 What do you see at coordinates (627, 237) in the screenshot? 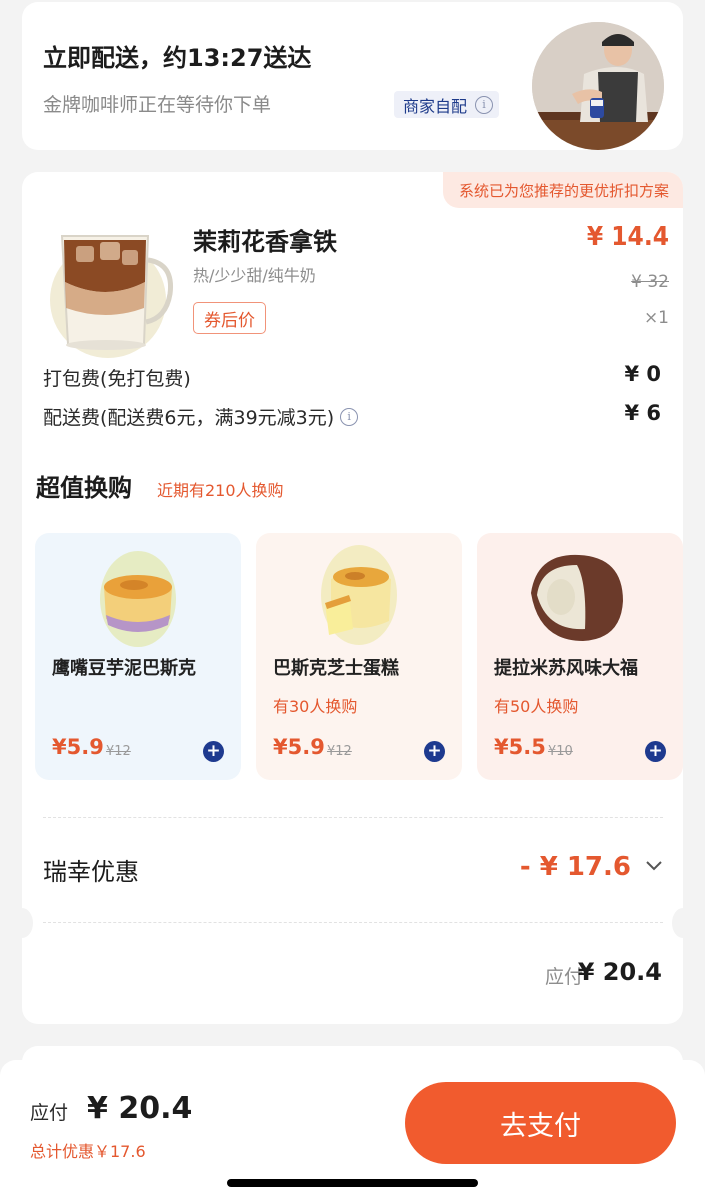
I see `product-price: ¥ 14.4` at bounding box center [627, 237].